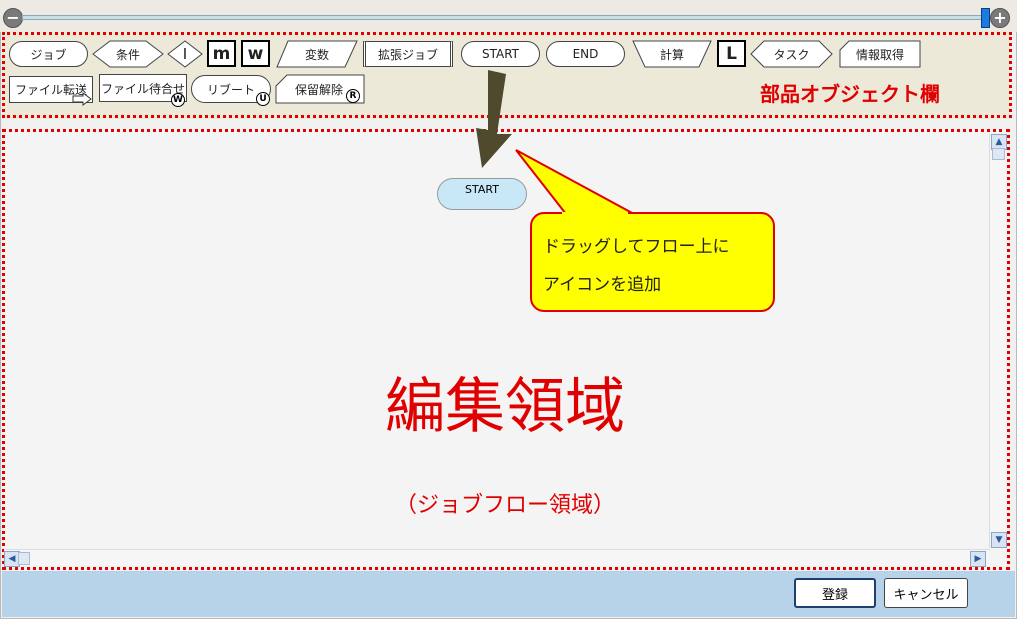 This screenshot has height=619, width=1017. I want to click on vertical-scrollbar: ▲ ▼, so click(998, 341).